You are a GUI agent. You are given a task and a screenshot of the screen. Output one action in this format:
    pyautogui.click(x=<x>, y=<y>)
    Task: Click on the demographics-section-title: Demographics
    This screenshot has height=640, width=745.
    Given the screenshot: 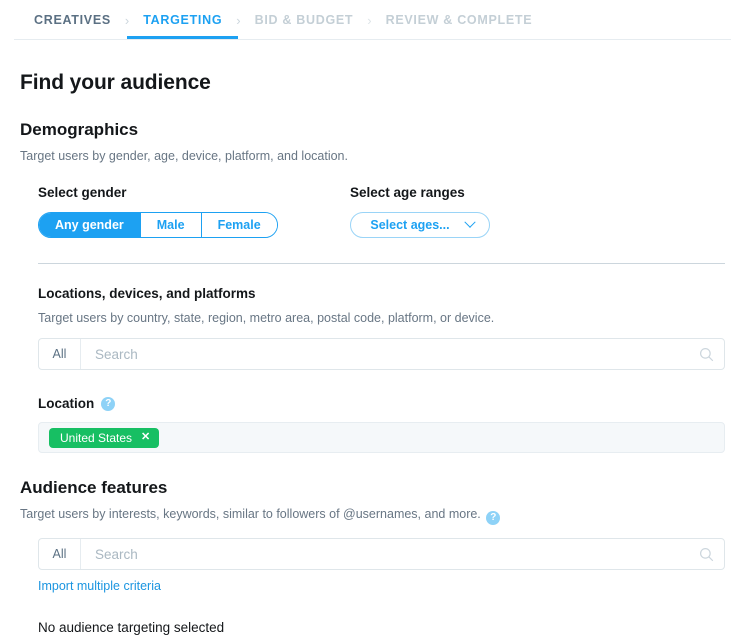 What is the action you would take?
    pyautogui.click(x=79, y=129)
    